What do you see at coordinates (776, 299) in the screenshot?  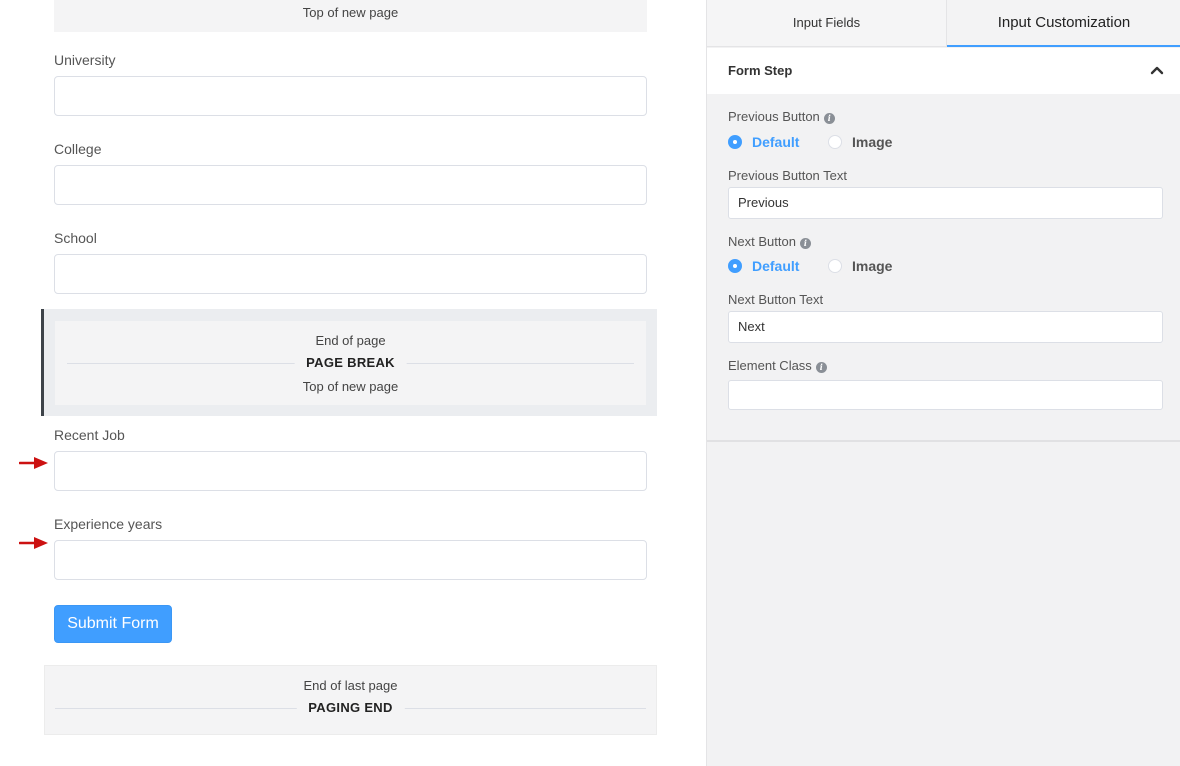 I see `next-button-text-label: Next Button Text` at bounding box center [776, 299].